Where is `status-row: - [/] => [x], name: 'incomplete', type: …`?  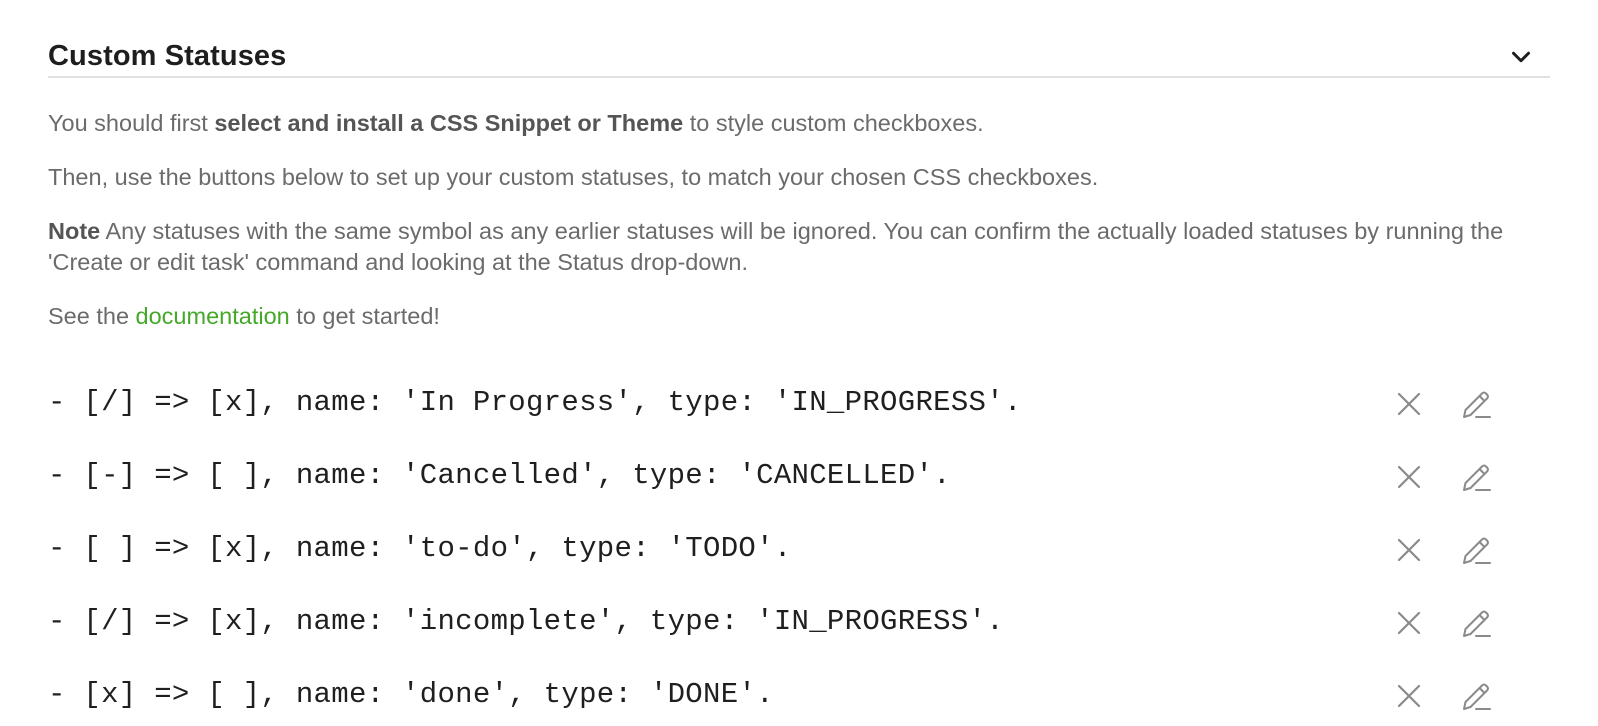
status-row: - [/] => [x], name: 'incomplete', type: … is located at coordinates (799, 623).